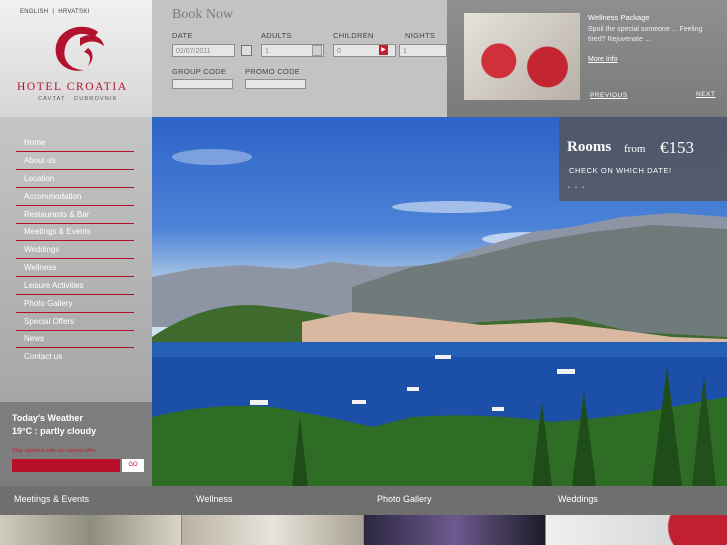  I want to click on date-input: 02/07/2011, so click(203, 50).